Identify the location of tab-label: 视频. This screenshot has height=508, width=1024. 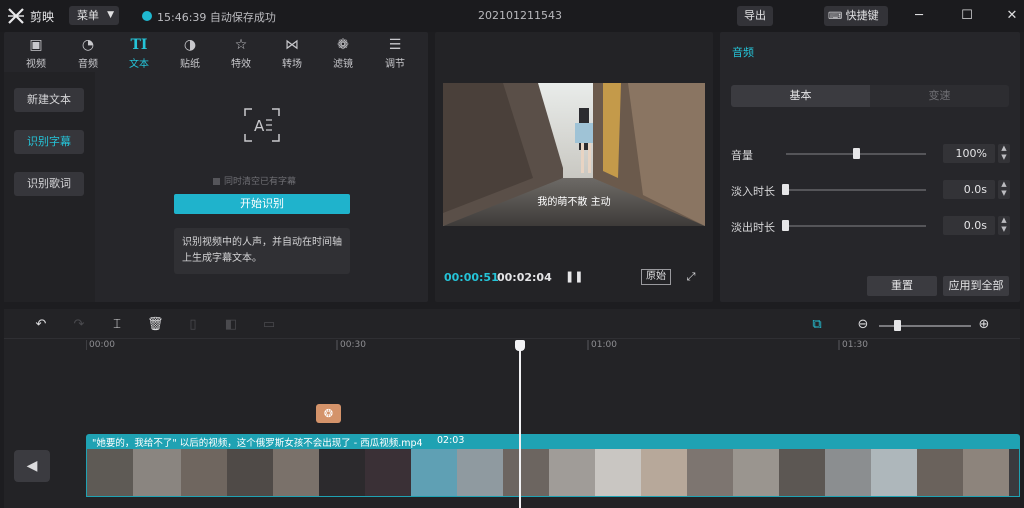
(36, 64).